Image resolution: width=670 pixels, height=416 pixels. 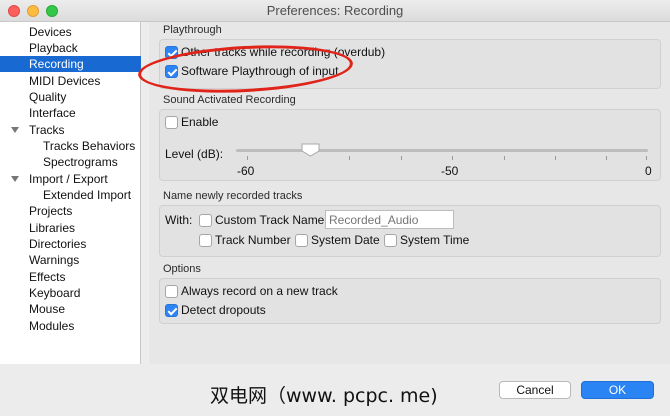 What do you see at coordinates (617, 390) in the screenshot?
I see `ok-button: OK` at bounding box center [617, 390].